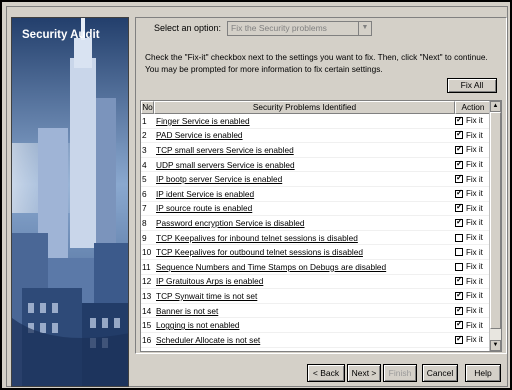 The image size is (512, 390). Describe the element at coordinates (483, 373) in the screenshot. I see `help-button: Help` at that location.